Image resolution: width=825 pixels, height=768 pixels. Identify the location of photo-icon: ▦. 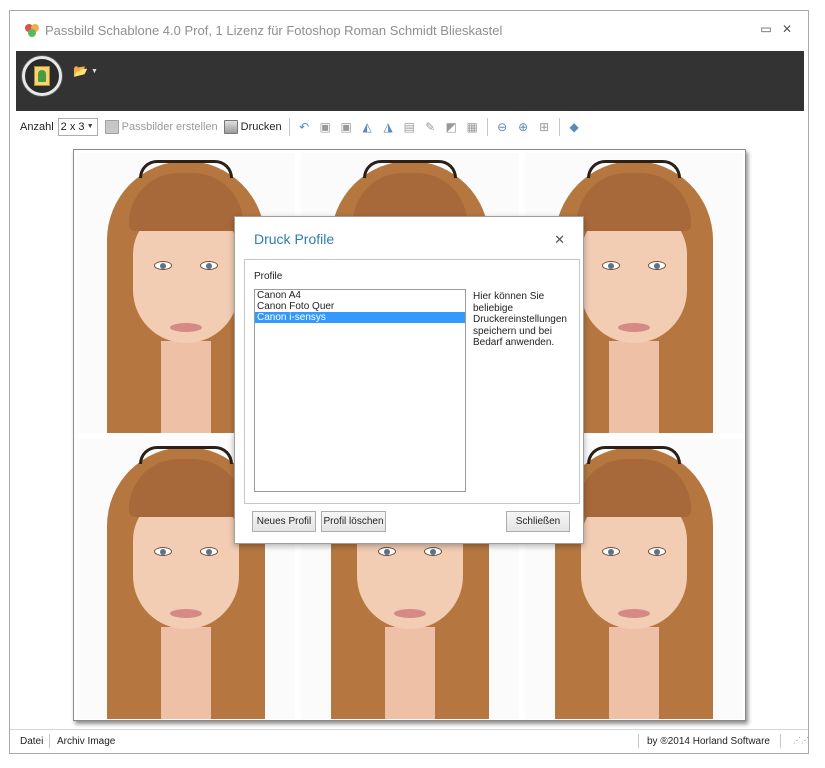
(472, 127).